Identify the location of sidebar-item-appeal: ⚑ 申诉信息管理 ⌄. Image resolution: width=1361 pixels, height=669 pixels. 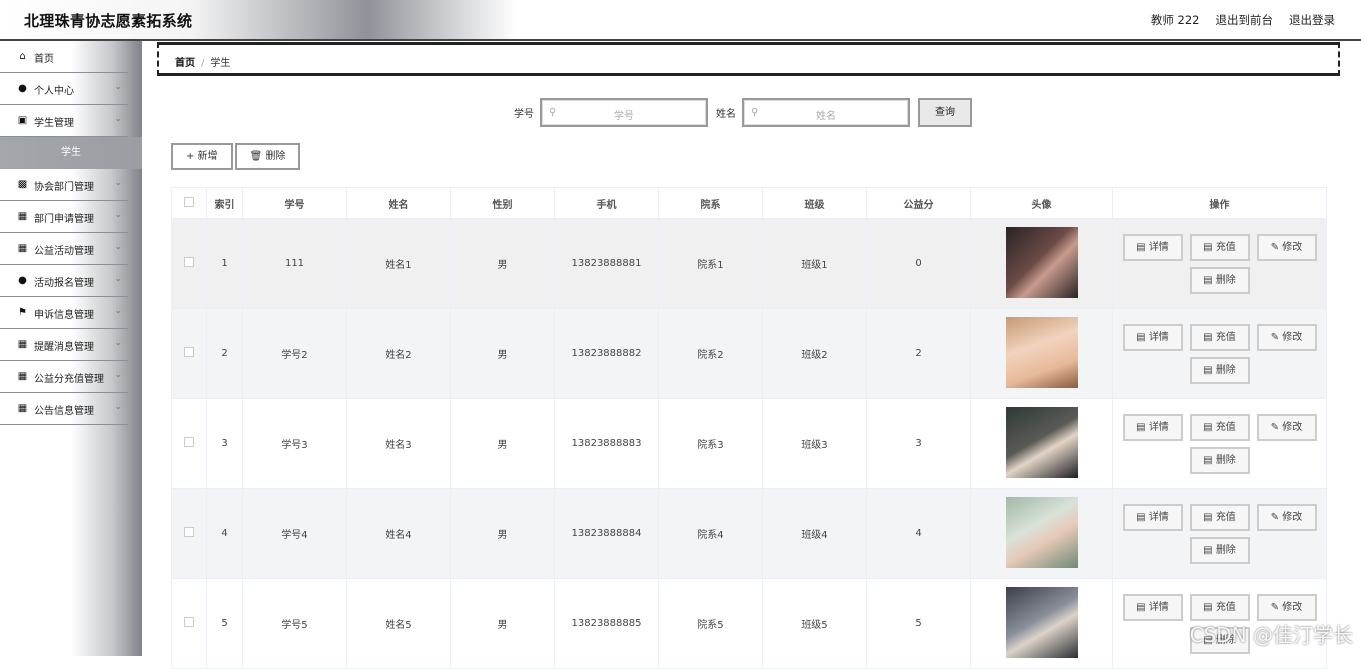
(64, 313).